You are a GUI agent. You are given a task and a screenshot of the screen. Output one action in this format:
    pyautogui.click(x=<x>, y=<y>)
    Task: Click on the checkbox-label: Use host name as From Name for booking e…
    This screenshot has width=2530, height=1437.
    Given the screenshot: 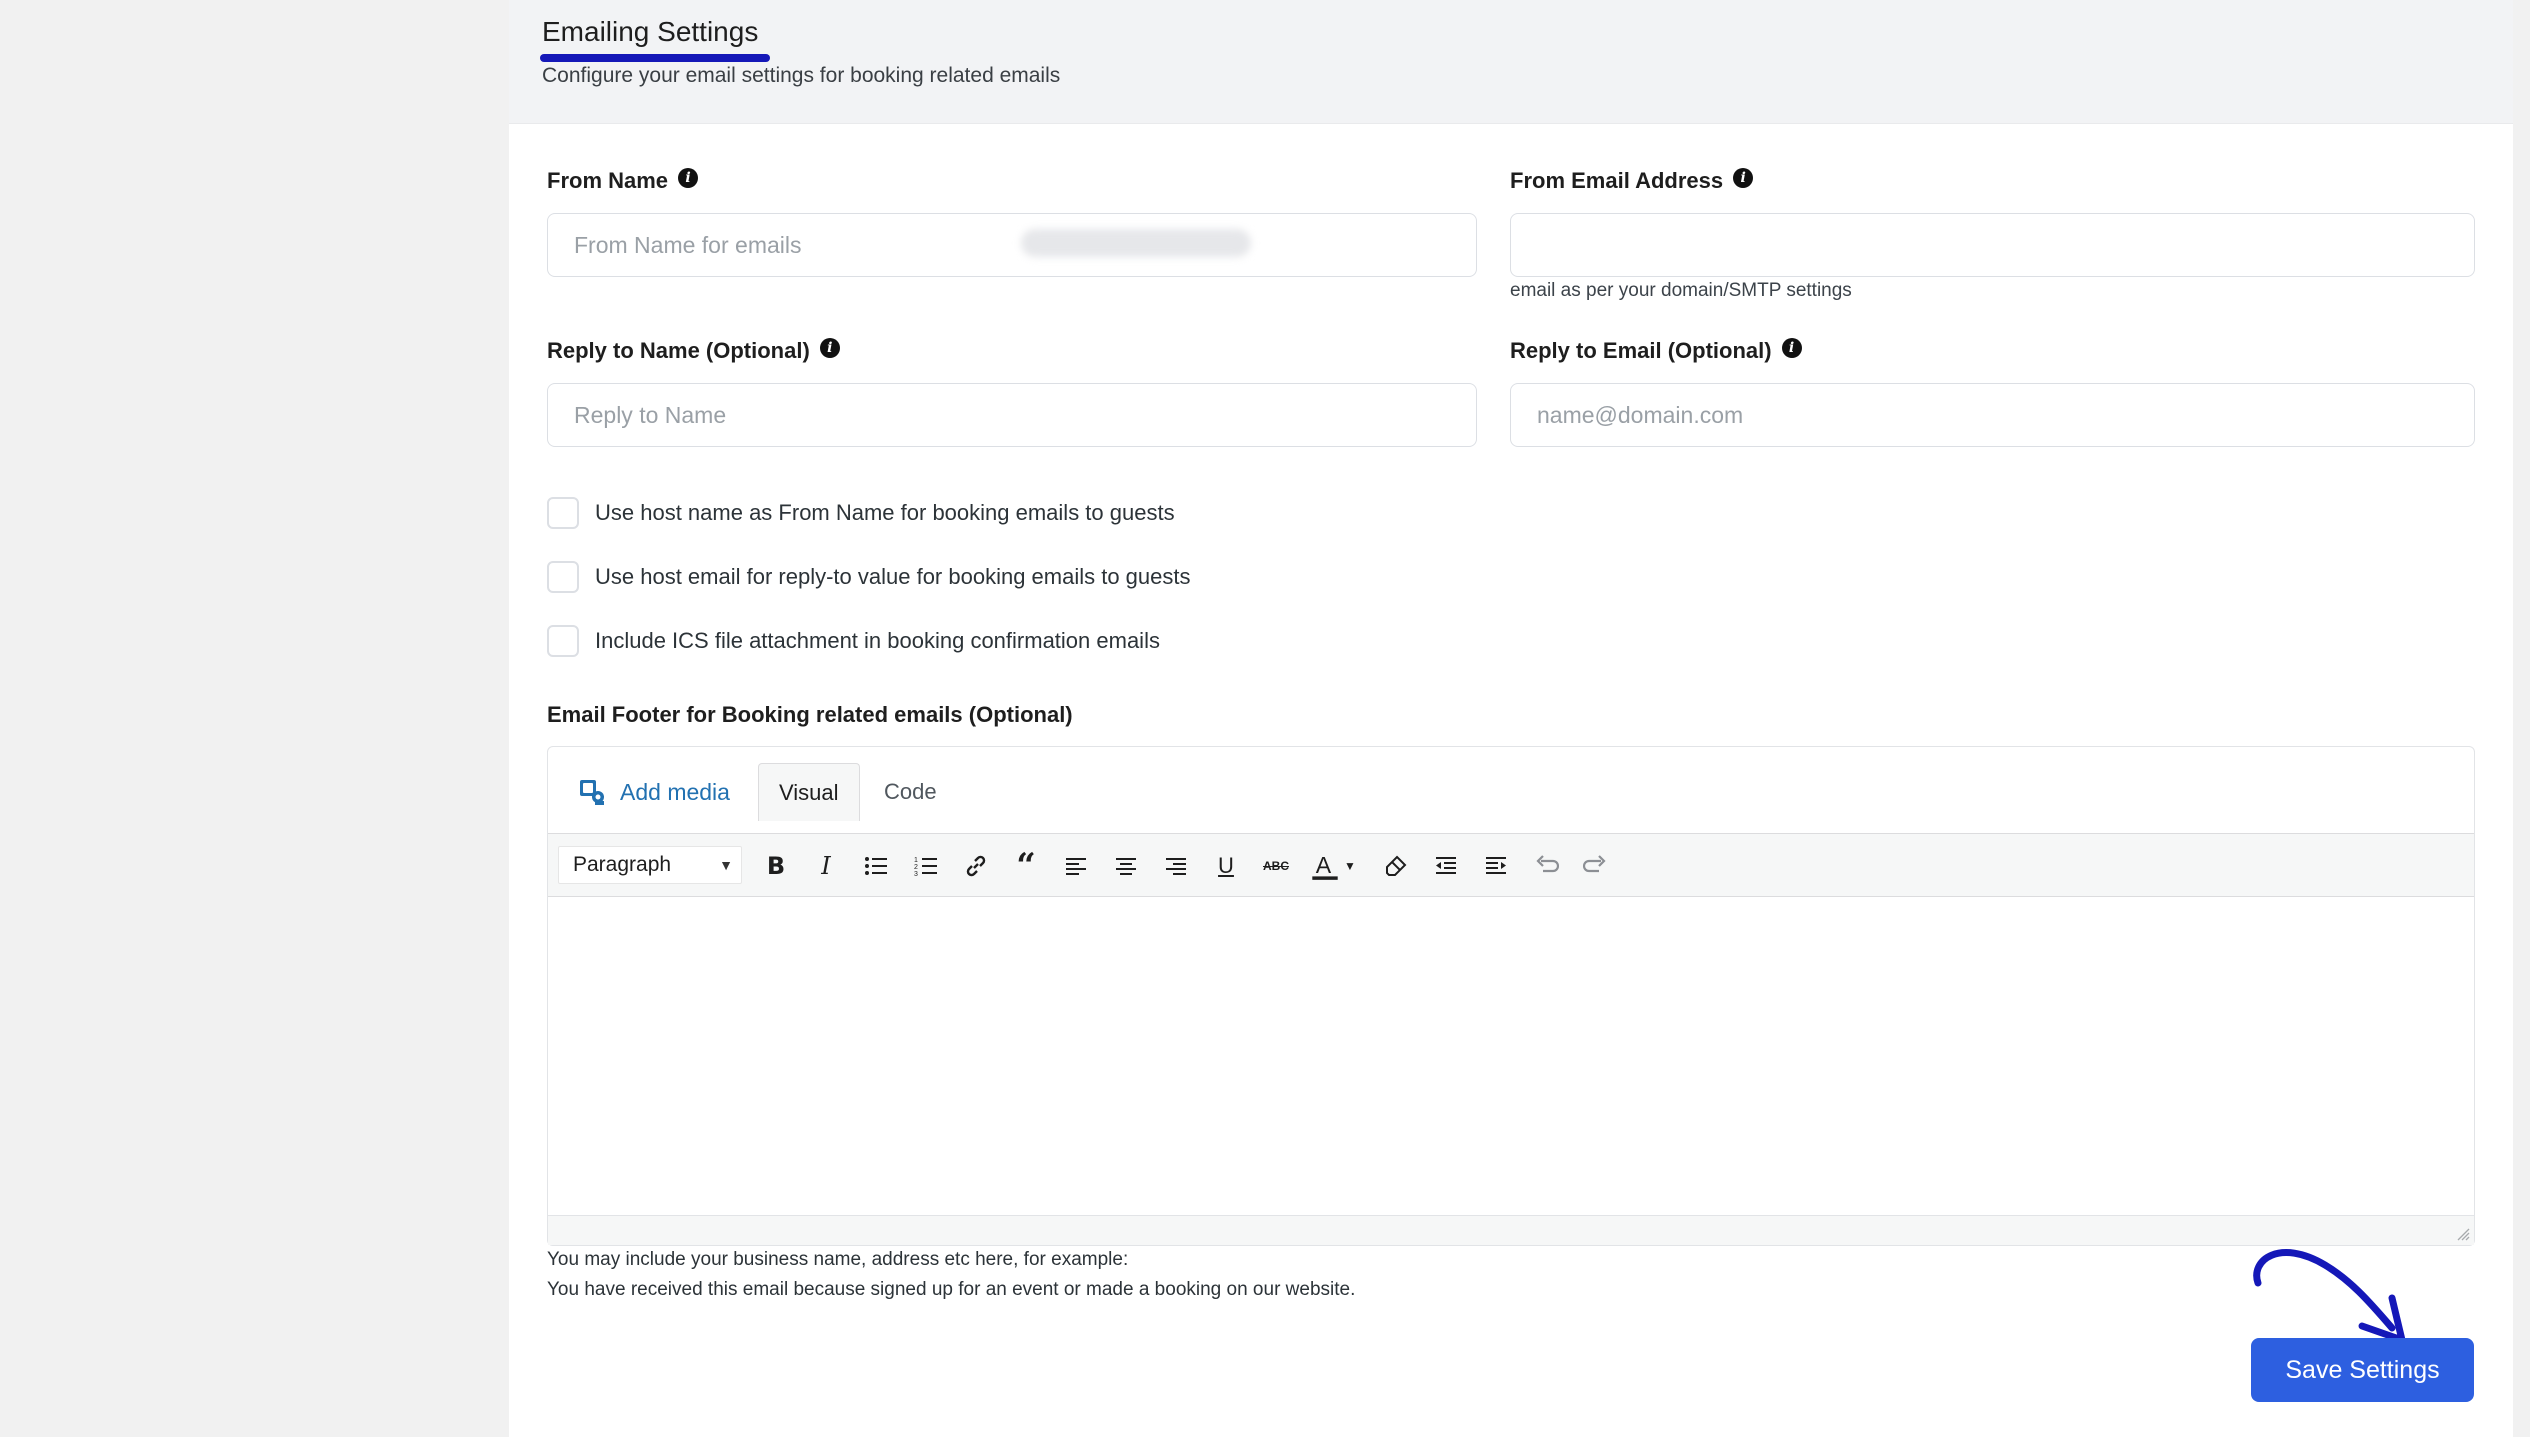 What is the action you would take?
    pyautogui.click(x=885, y=512)
    